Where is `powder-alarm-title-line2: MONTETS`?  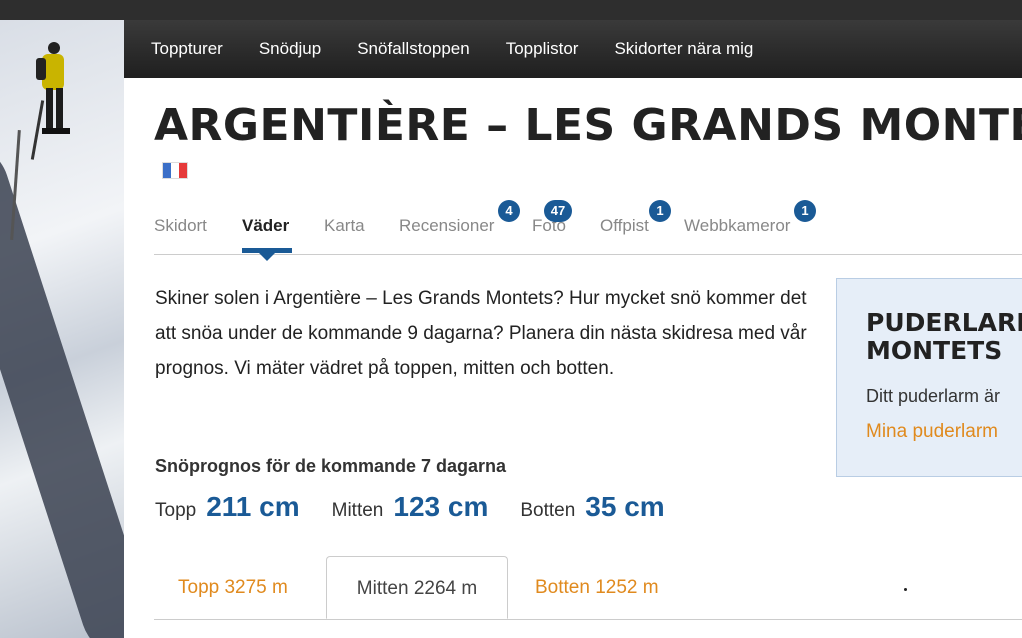
powder-alarm-title-line2: MONTETS is located at coordinates (934, 350).